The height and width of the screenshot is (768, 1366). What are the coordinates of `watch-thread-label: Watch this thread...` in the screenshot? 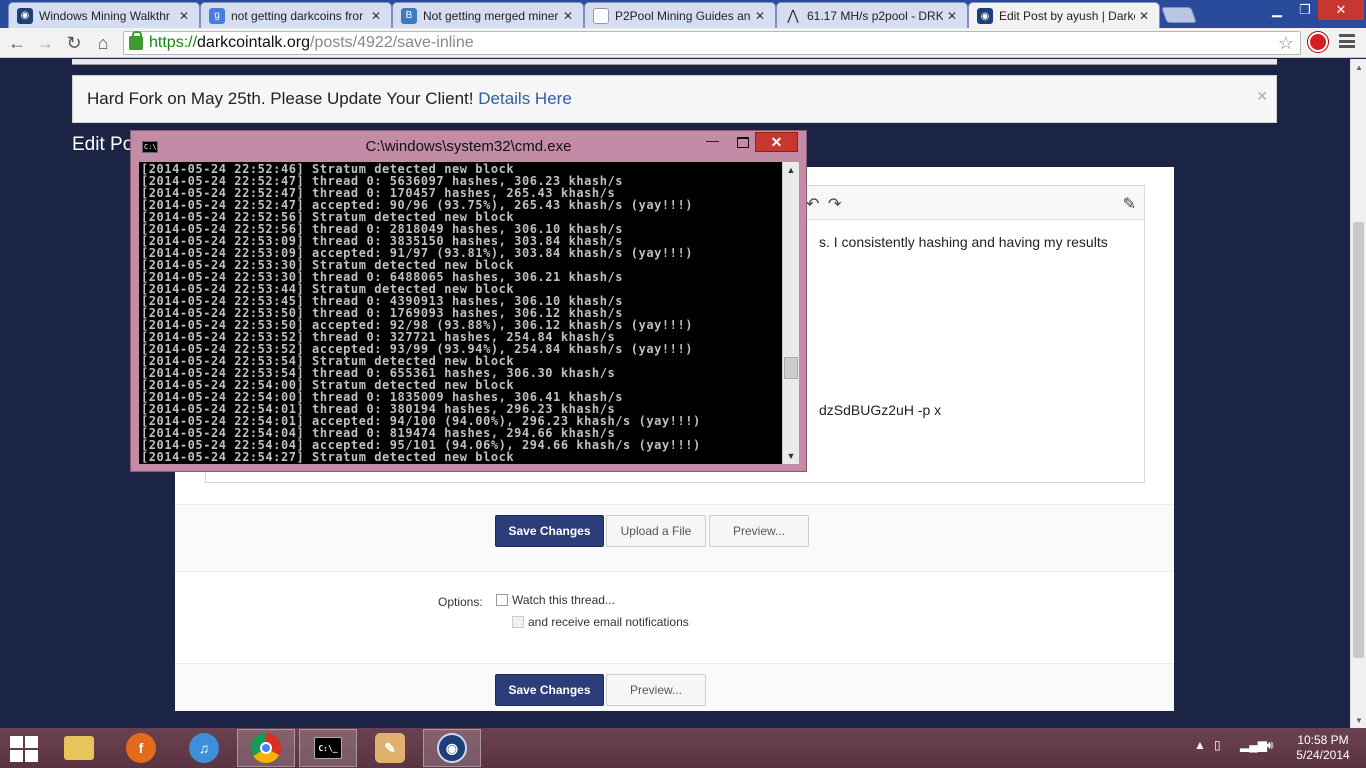 It's located at (563, 600).